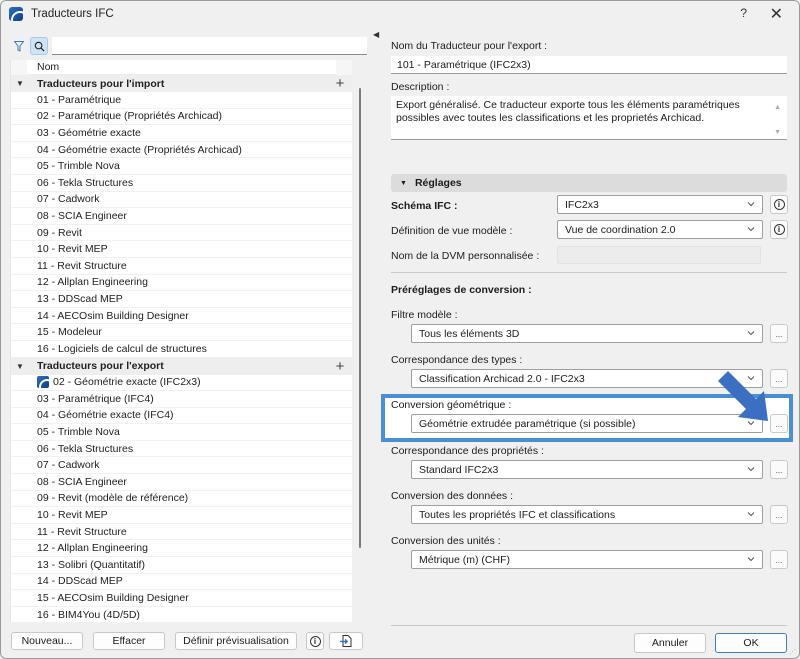  Describe the element at coordinates (181, 100) in the screenshot. I see `list-item: 01 - Paramétrique` at that location.